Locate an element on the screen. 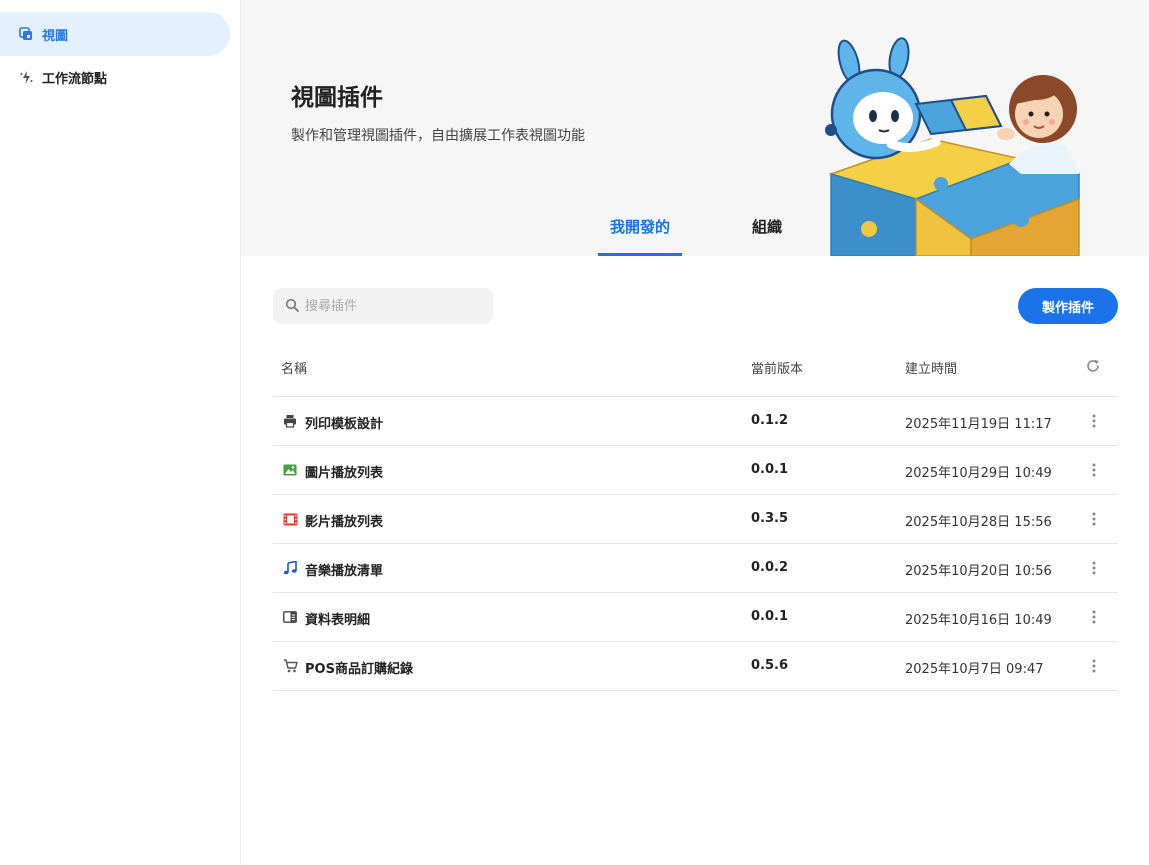 Image resolution: width=1149 pixels, height=865 pixels. workflow-icon is located at coordinates (26, 77).